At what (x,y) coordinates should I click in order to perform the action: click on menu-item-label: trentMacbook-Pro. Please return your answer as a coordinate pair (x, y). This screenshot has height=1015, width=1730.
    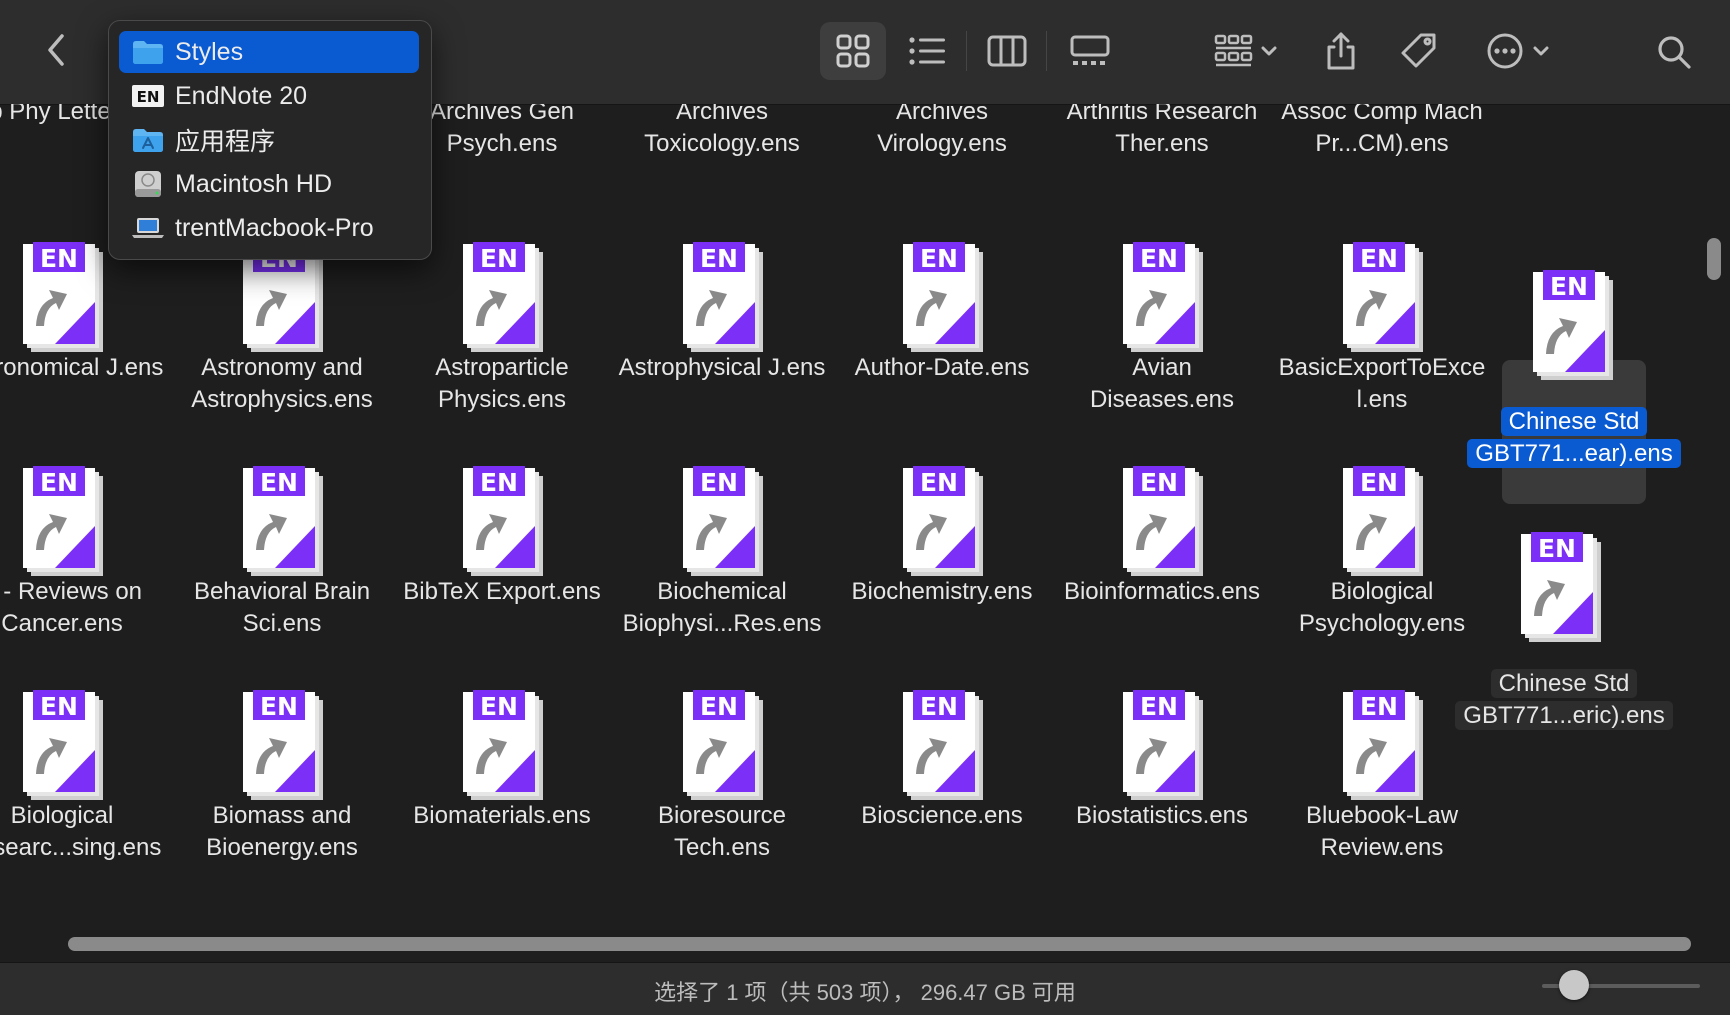
    Looking at the image, I should click on (274, 227).